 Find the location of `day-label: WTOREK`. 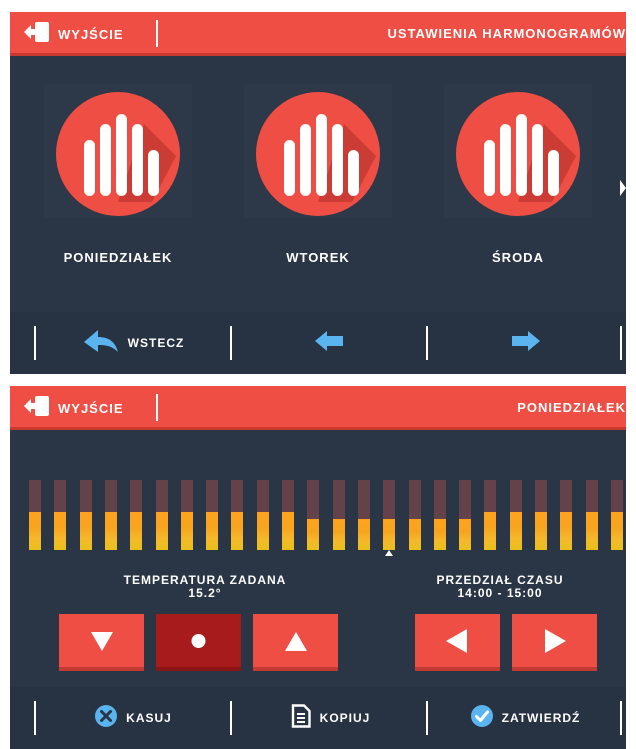

day-label: WTOREK is located at coordinates (318, 257).